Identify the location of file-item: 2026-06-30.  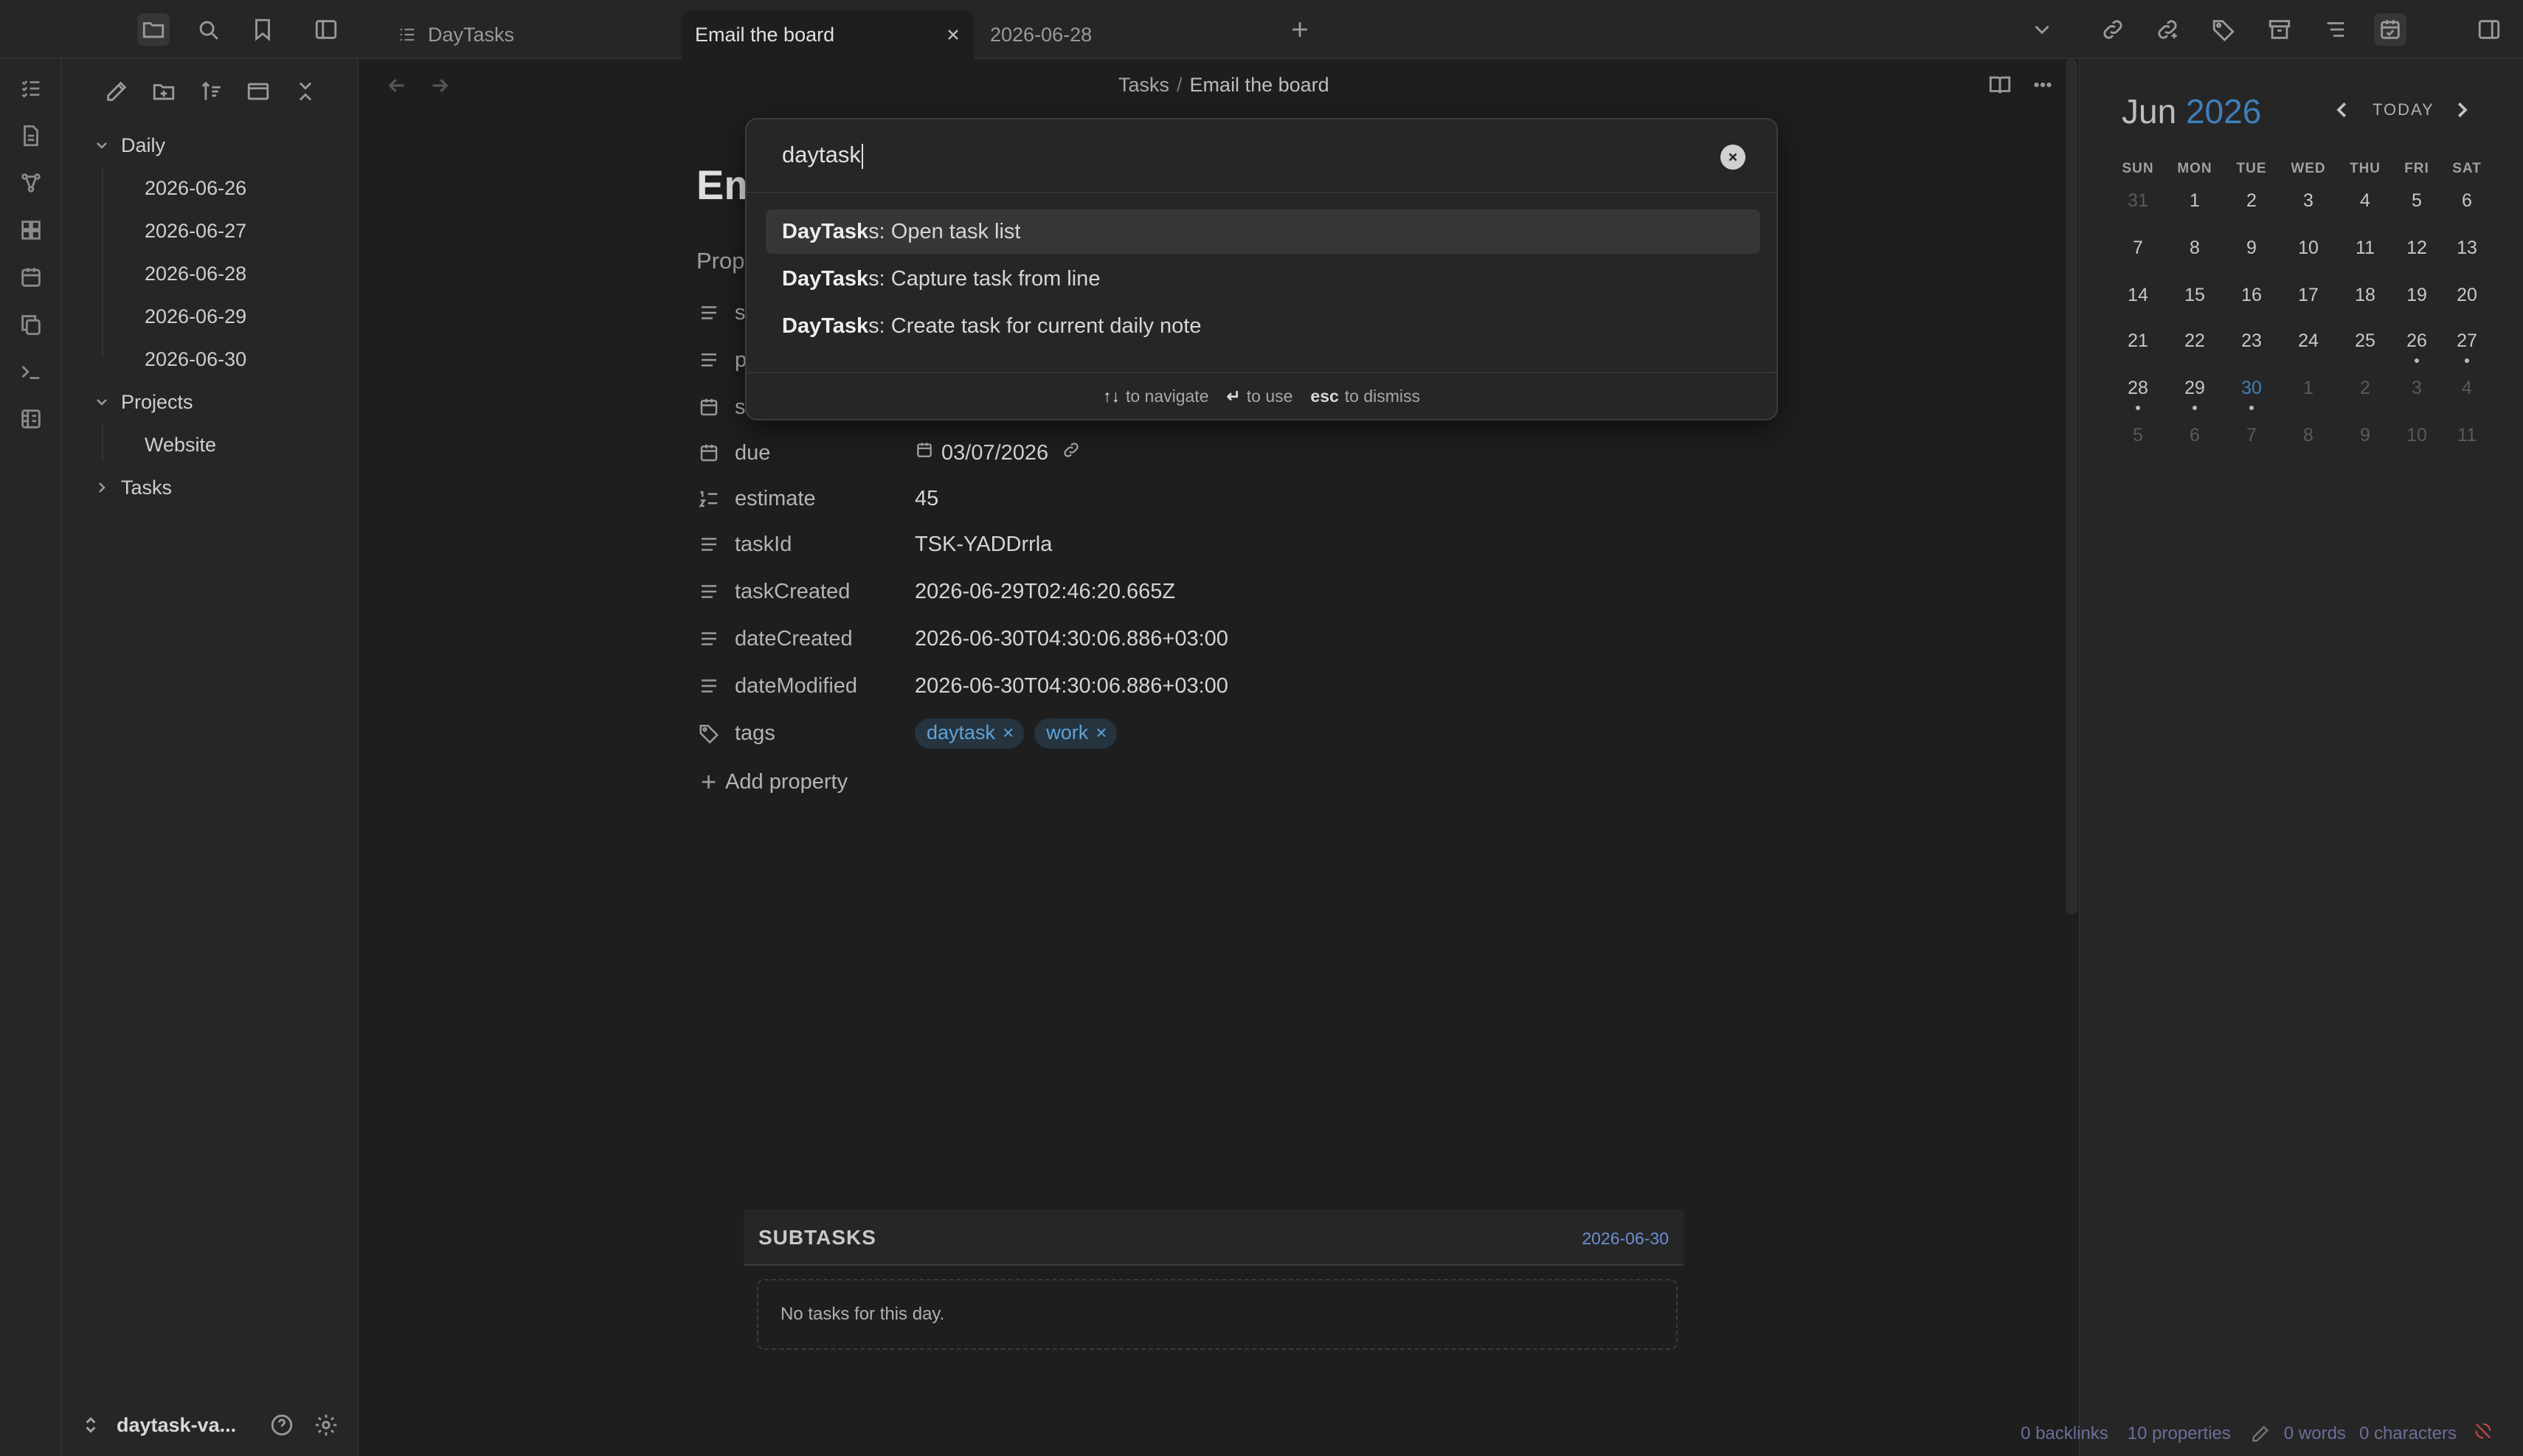
(195, 359).